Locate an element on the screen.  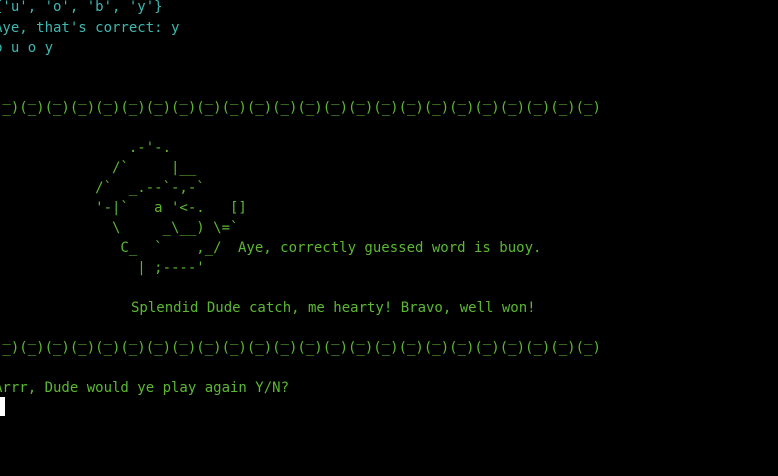
parrot-art-line: | ;----' is located at coordinates (102, 268).